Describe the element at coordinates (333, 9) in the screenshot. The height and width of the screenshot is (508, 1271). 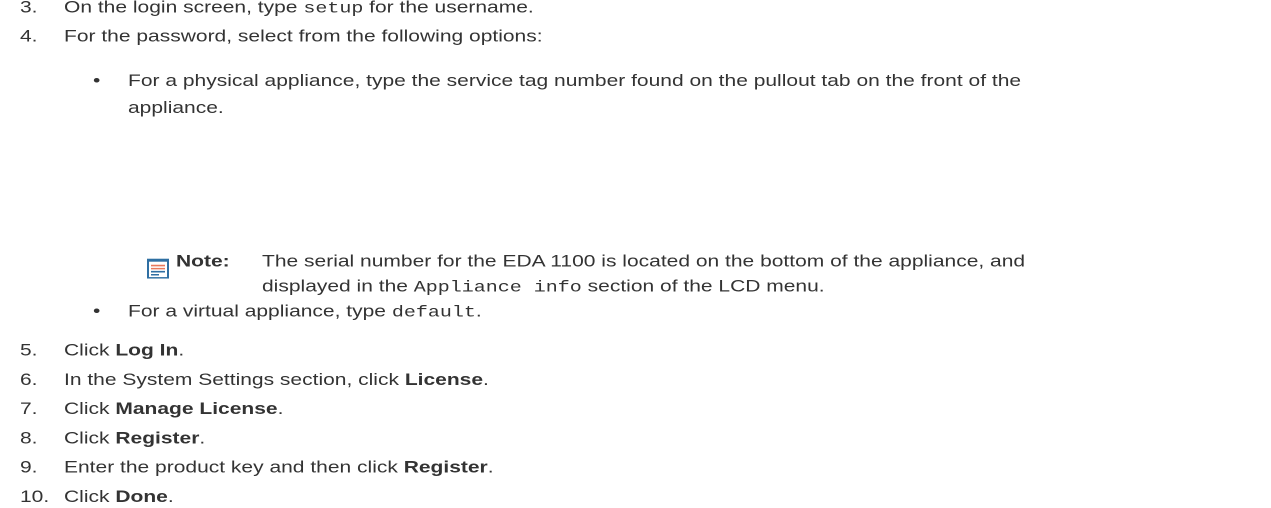
I see `code-setup: setup` at that location.